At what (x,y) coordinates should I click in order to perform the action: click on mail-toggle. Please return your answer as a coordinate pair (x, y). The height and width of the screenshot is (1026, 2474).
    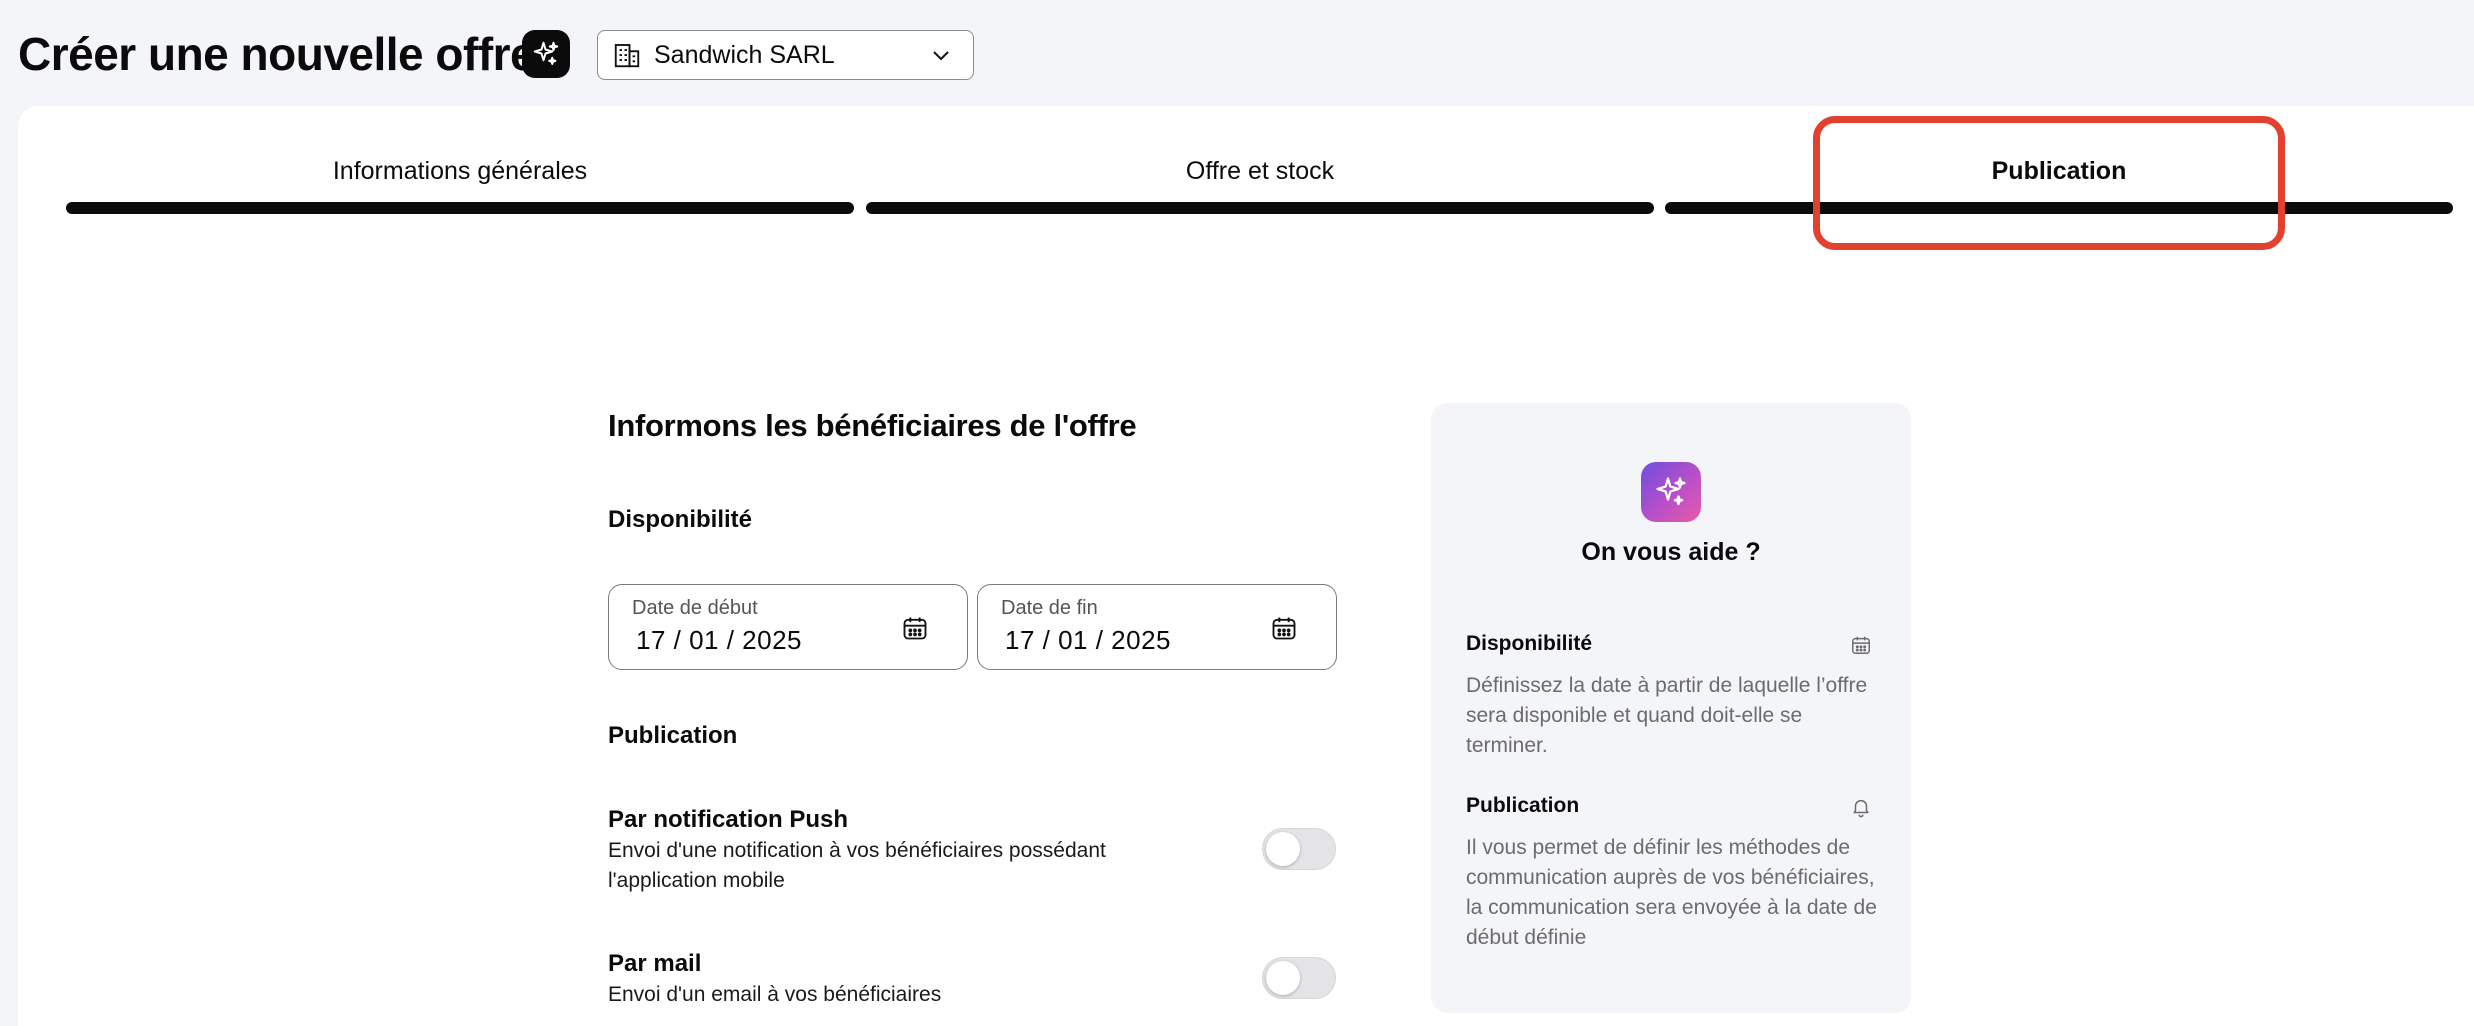
    Looking at the image, I should click on (1299, 978).